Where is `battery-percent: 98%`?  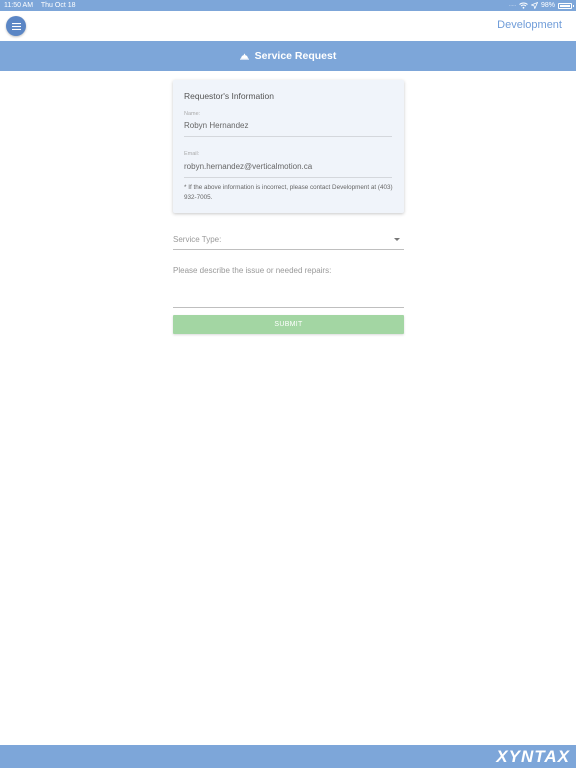
battery-percent: 98% is located at coordinates (547, 5).